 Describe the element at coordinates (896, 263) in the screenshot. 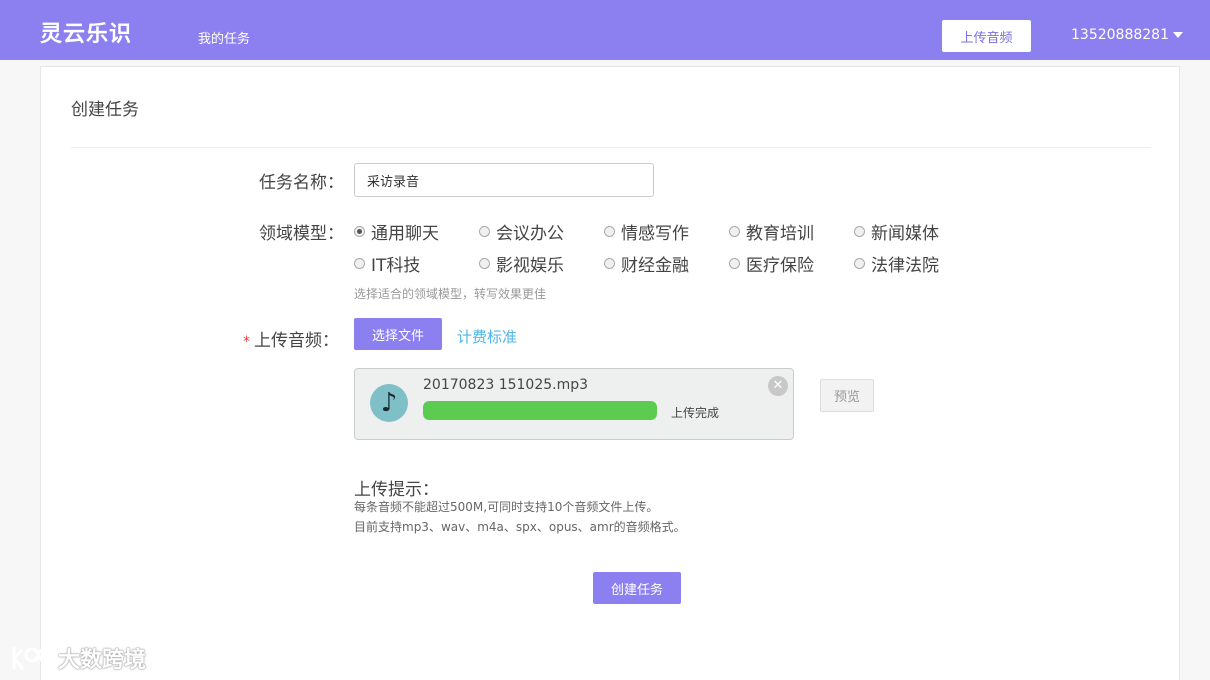

I see `radio-option: 法律法院` at that location.